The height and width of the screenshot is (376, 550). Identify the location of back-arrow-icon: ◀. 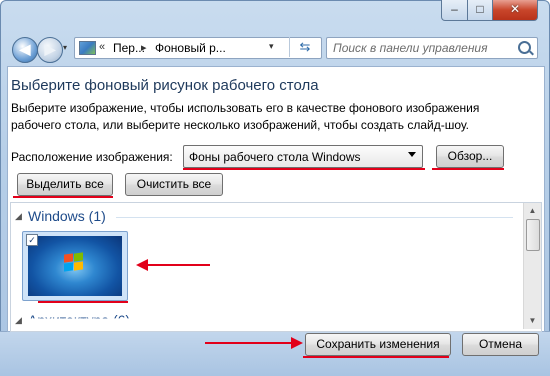
(25, 49).